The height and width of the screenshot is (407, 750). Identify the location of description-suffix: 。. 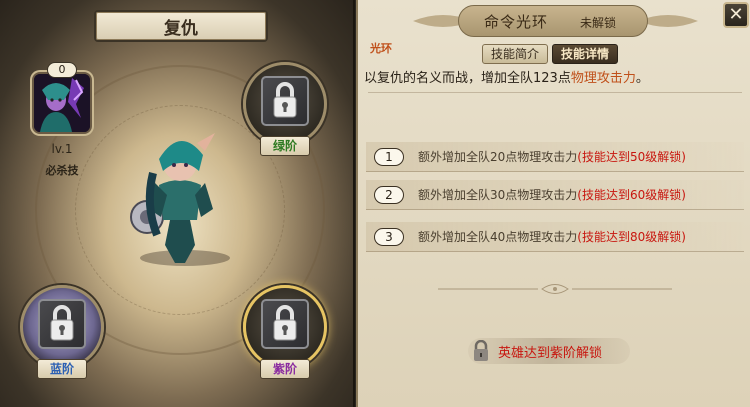
(642, 78).